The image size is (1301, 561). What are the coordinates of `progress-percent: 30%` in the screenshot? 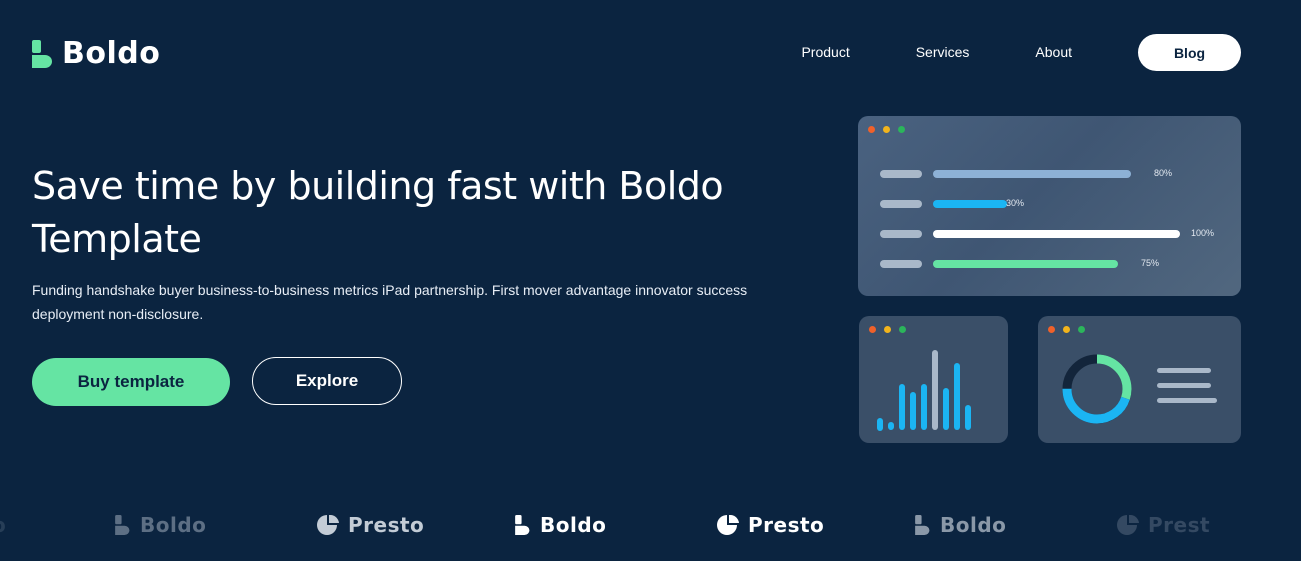 It's located at (1015, 203).